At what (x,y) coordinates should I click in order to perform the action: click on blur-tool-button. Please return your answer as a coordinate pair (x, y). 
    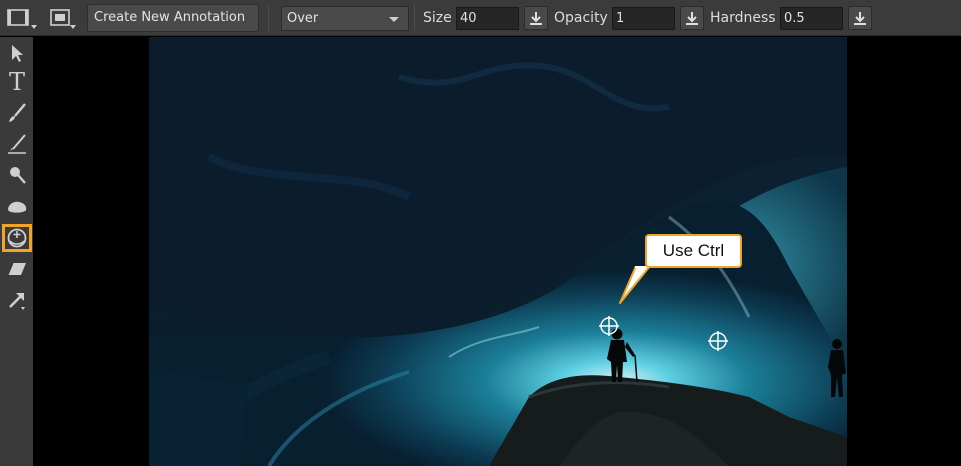
    Looking at the image, I should click on (17, 175).